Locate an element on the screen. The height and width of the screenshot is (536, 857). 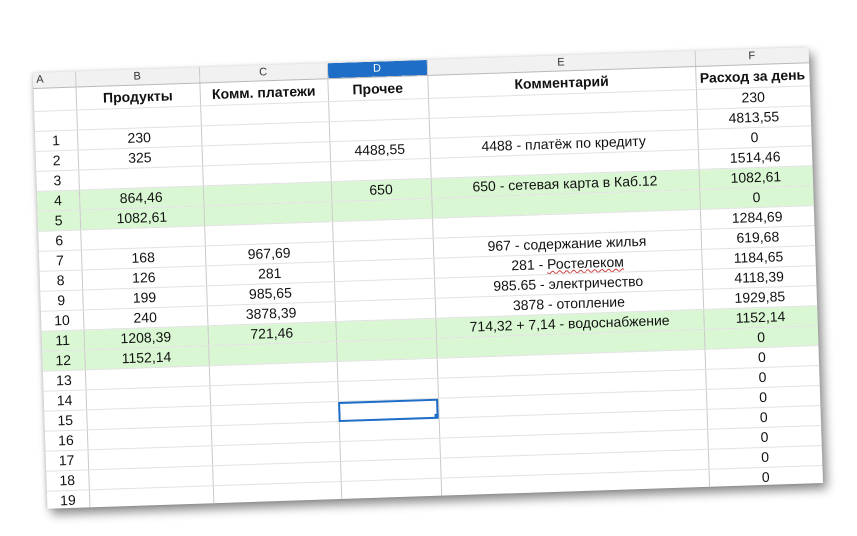
row-number: 14 is located at coordinates (65, 400).